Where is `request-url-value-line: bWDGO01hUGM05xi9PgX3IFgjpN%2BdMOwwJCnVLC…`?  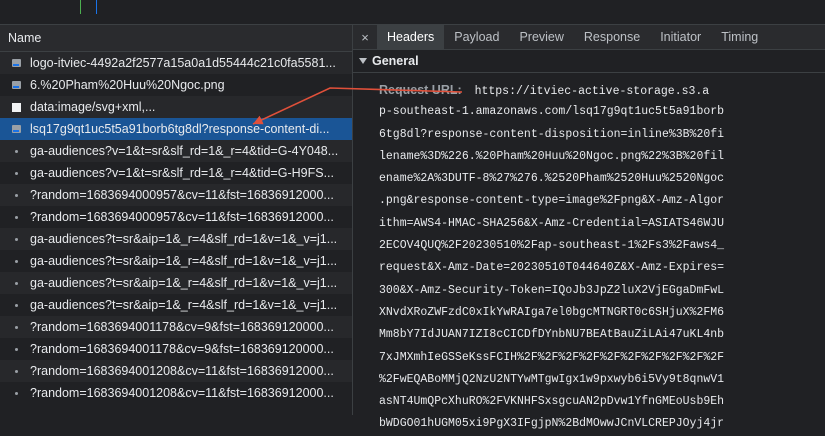
request-url-value-line: bWDGO01hUGM05xi9PgX3IFgjpN%2BdMOwwJCnVLC… is located at coordinates (552, 424).